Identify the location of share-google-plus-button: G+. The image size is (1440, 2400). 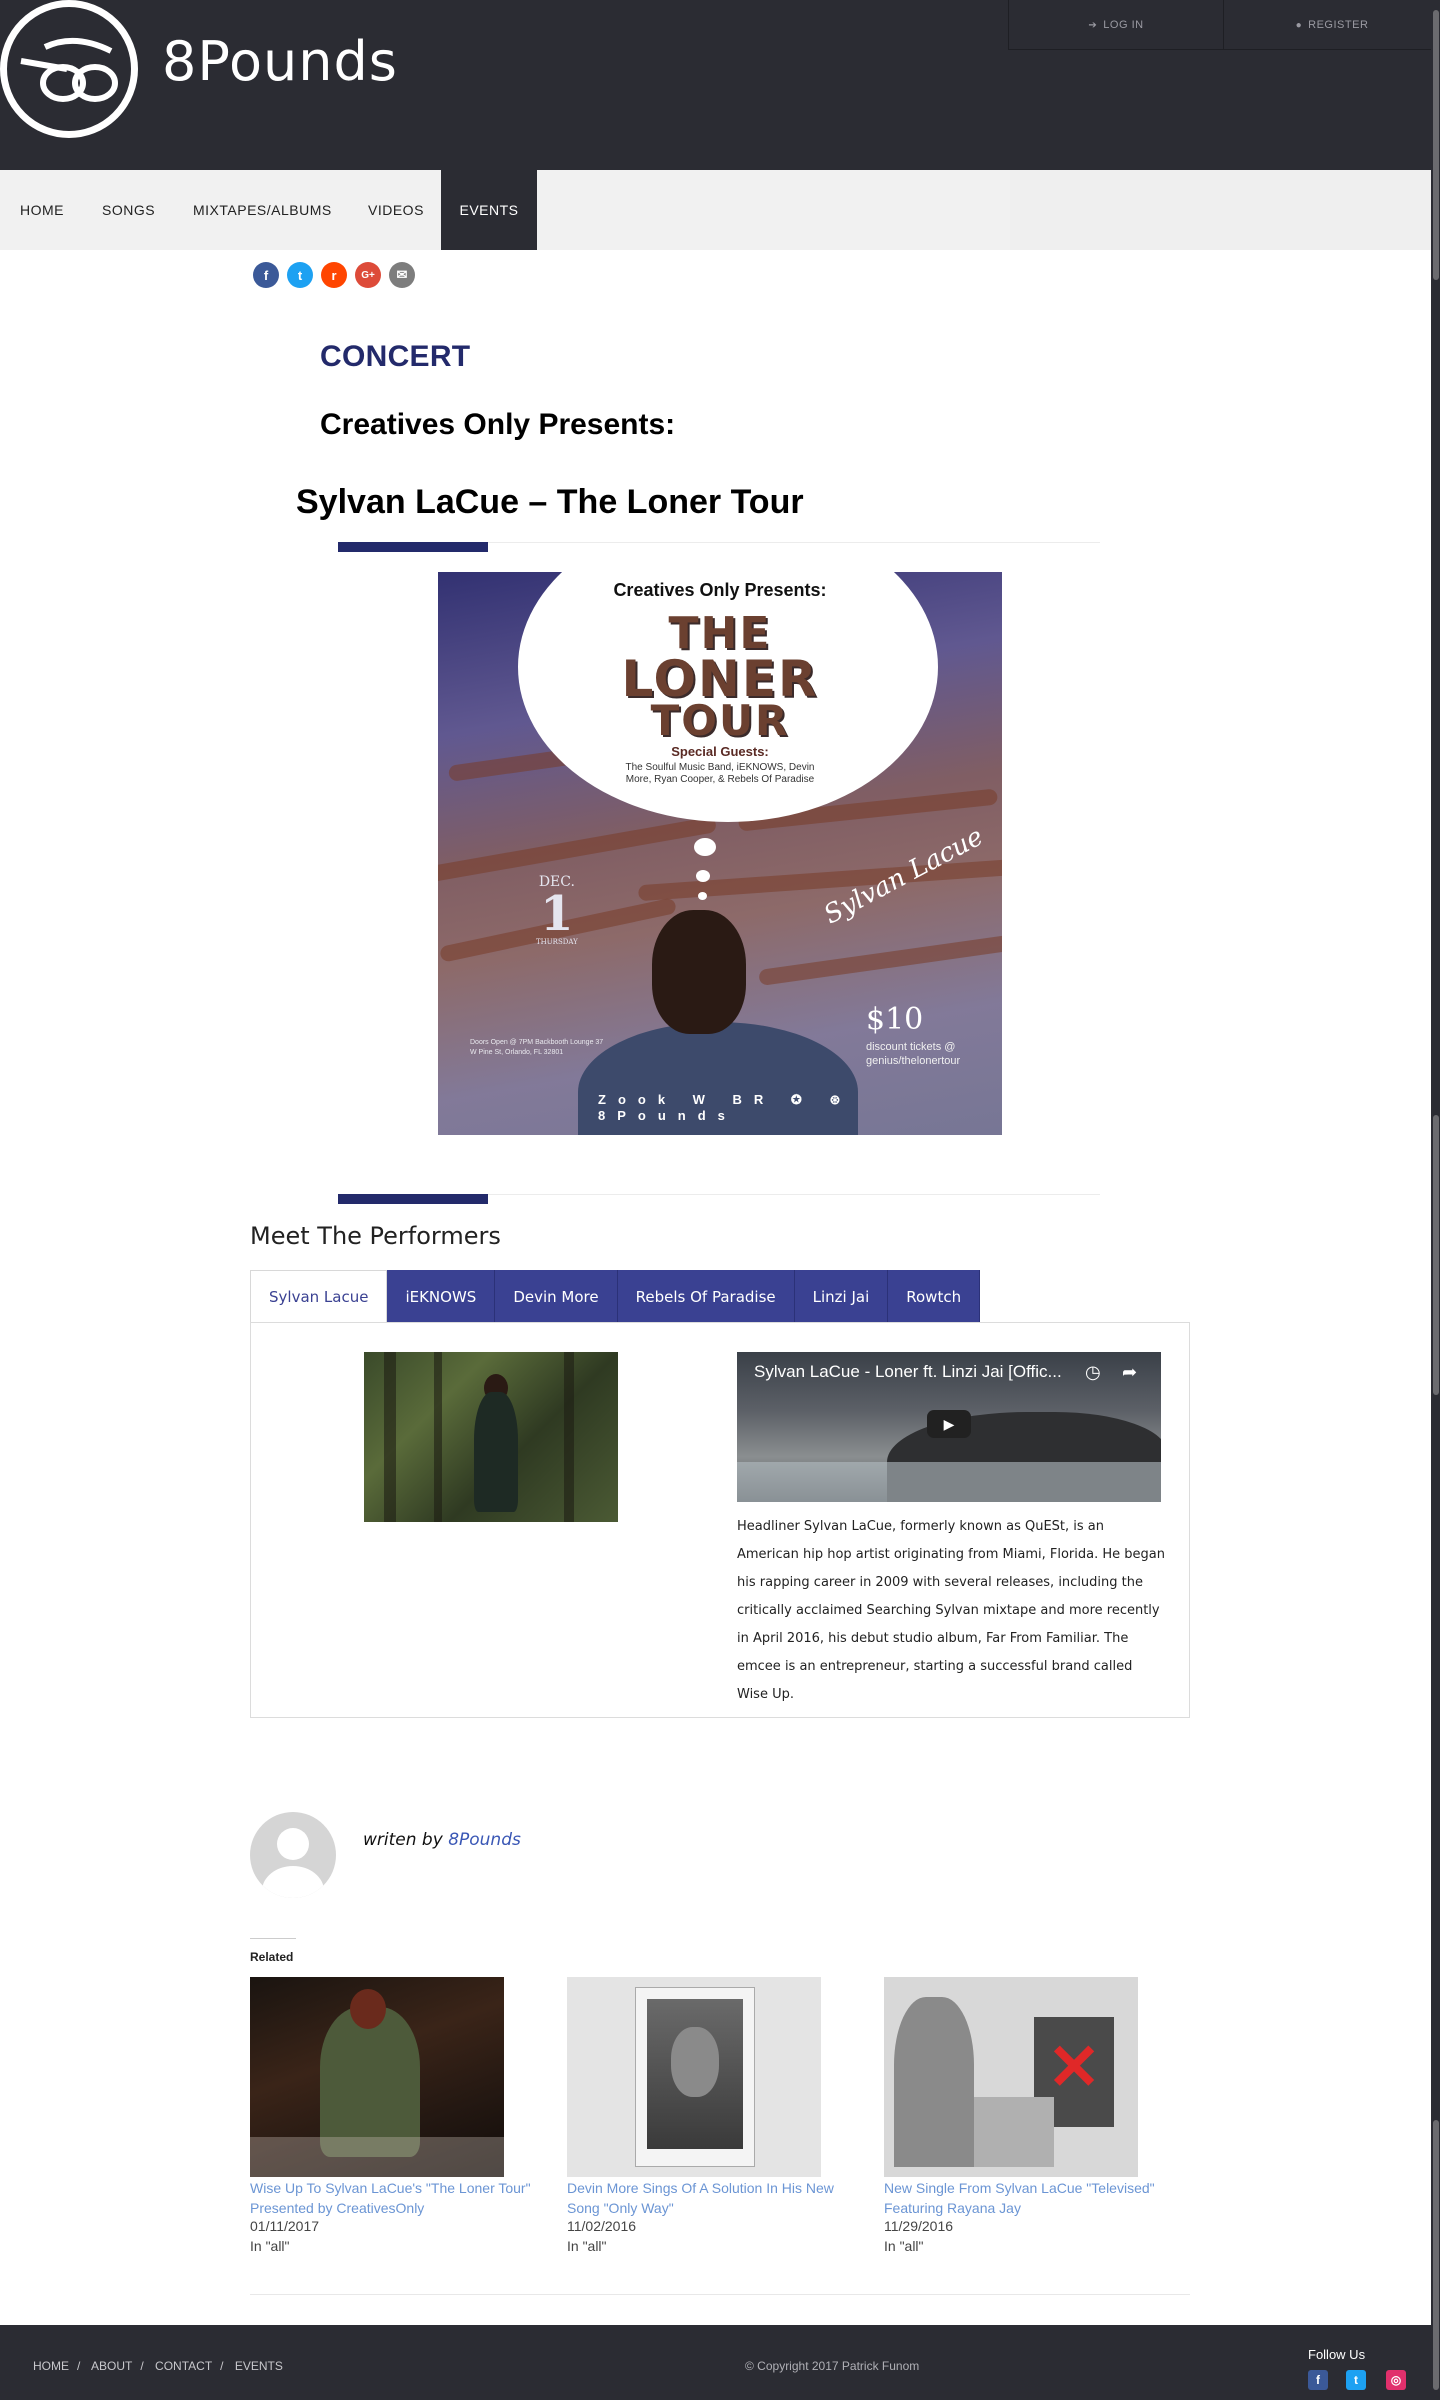
(368, 275).